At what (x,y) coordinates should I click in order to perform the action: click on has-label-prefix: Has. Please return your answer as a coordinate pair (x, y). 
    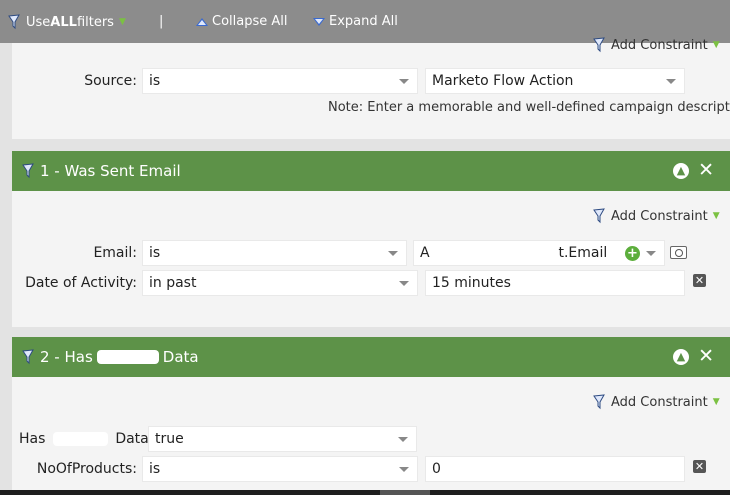
    Looking at the image, I should click on (32, 439).